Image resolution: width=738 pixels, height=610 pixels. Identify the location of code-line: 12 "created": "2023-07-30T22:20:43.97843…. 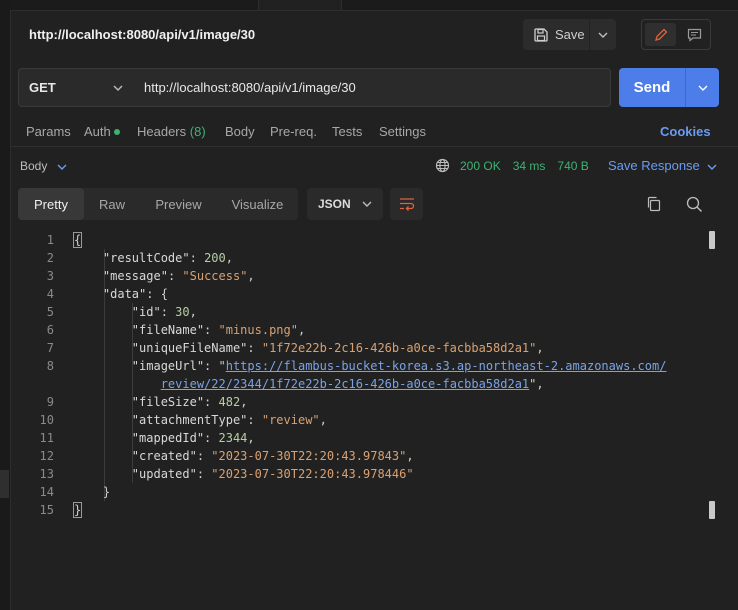
(226, 456).